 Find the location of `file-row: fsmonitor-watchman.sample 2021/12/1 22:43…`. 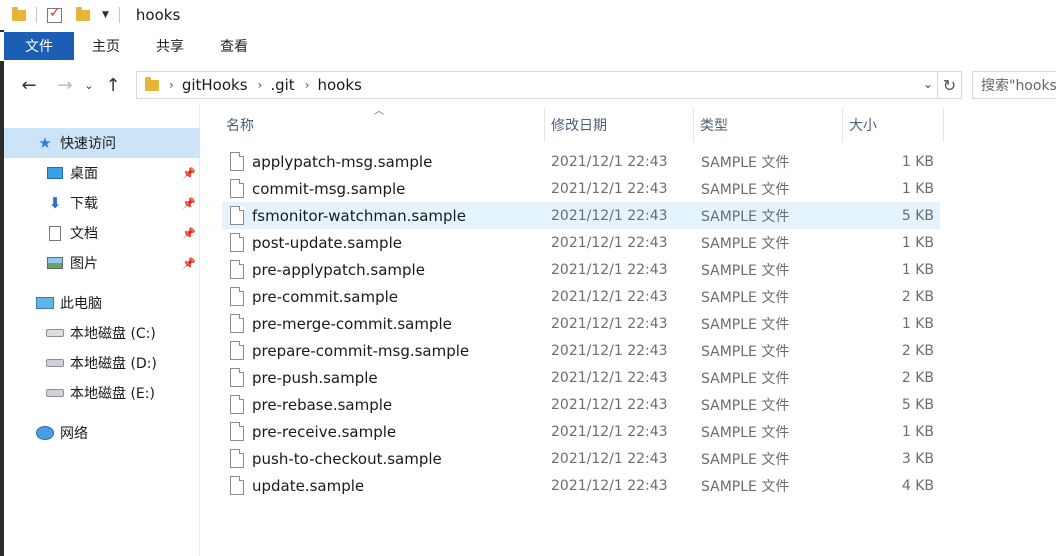

file-row: fsmonitor-watchman.sample 2021/12/1 22:43… is located at coordinates (581, 215).